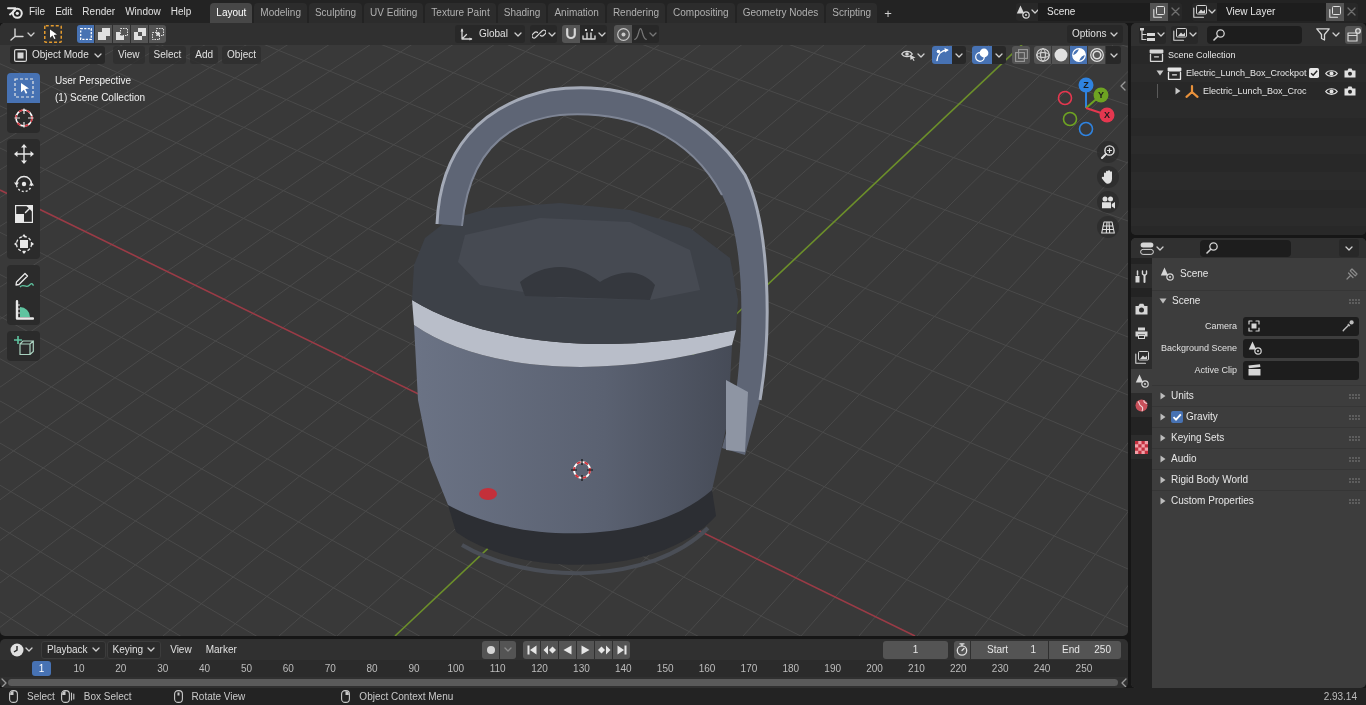  What do you see at coordinates (1123, 86) in the screenshot?
I see `sidebar-toggle-icon` at bounding box center [1123, 86].